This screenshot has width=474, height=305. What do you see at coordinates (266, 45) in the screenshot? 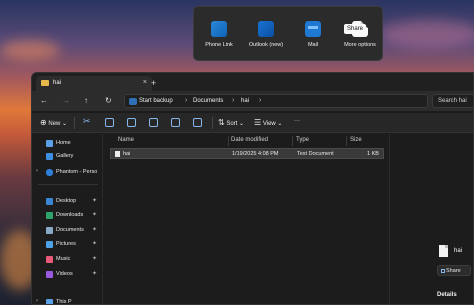
I see `share-target-label: Outlook (new)` at bounding box center [266, 45].